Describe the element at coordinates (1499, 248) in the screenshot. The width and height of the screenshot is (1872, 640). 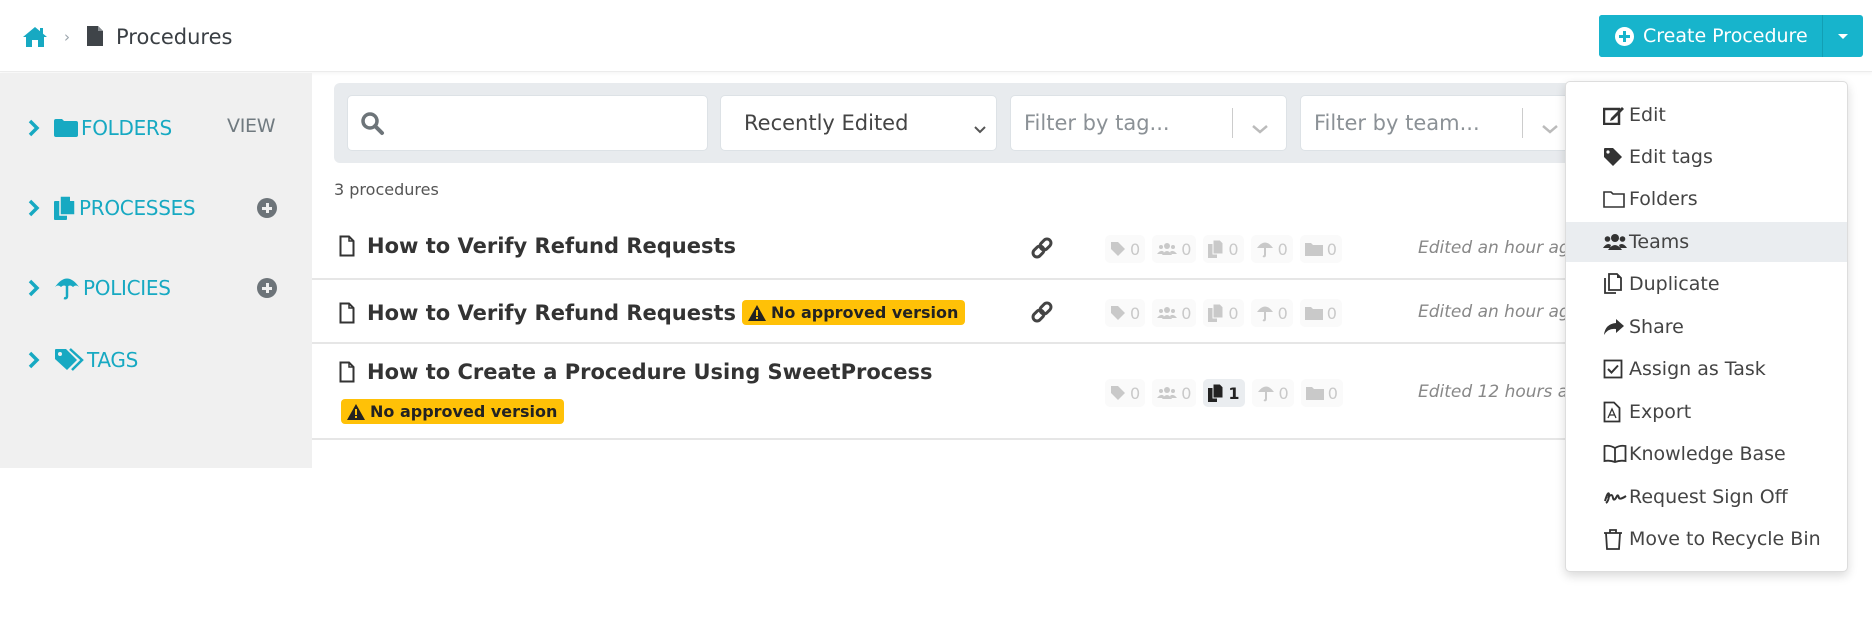
I see `edited-time: Edited an hour ago` at that location.